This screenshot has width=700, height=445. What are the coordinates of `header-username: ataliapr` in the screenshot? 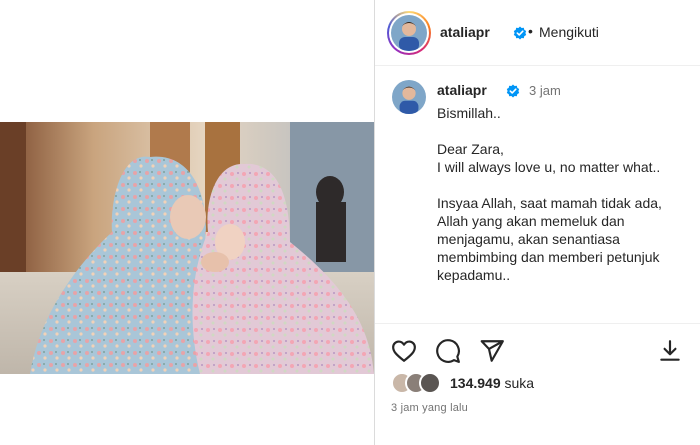 It's located at (465, 32).